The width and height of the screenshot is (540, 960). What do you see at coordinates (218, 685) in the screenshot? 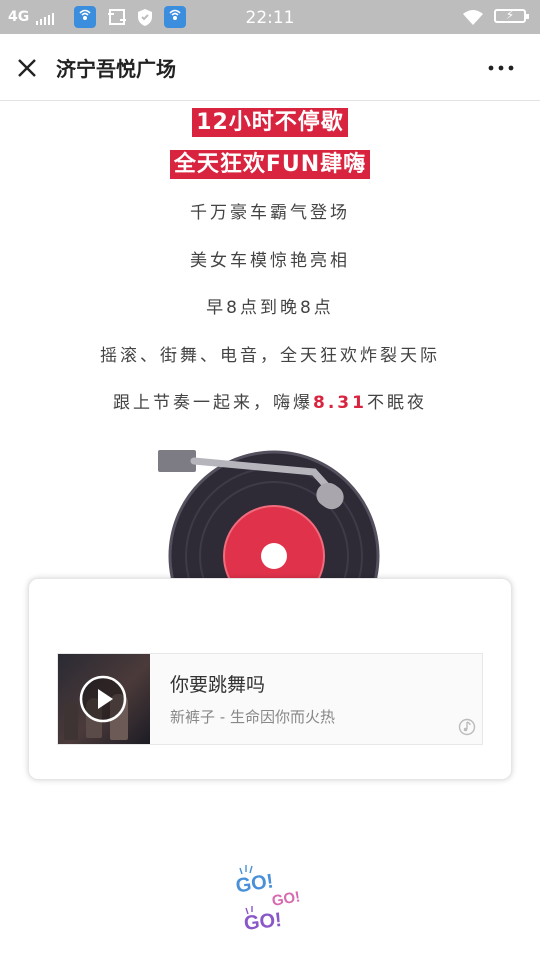
I see `song-title: 你要跳舞吗` at bounding box center [218, 685].